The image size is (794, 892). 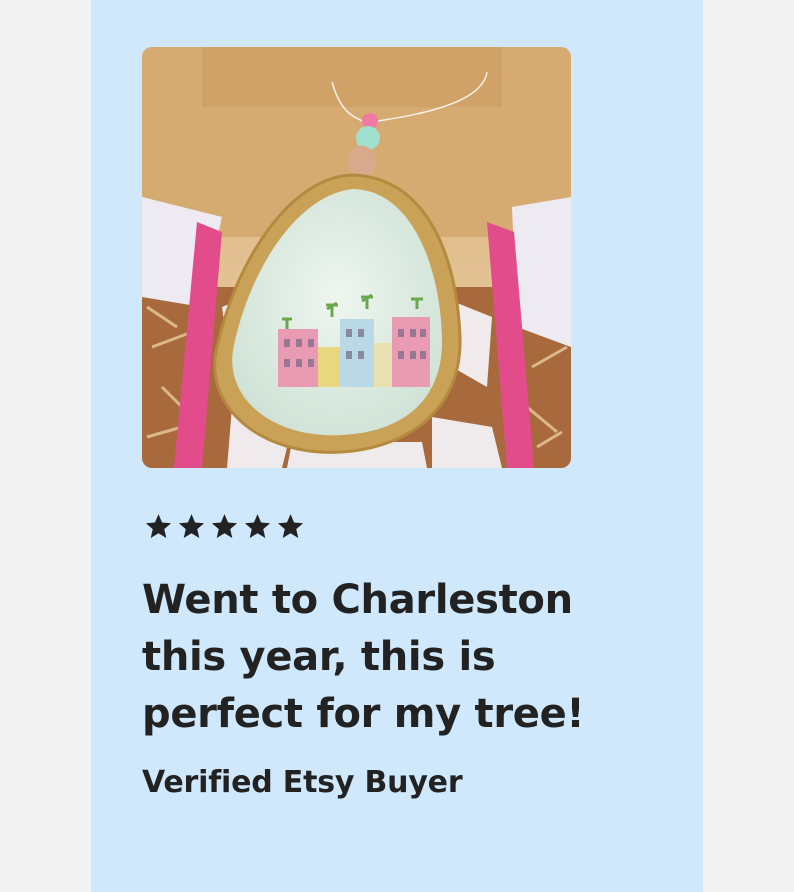 I want to click on reviewer-name: Verified Etsy Buyer, so click(x=302, y=782).